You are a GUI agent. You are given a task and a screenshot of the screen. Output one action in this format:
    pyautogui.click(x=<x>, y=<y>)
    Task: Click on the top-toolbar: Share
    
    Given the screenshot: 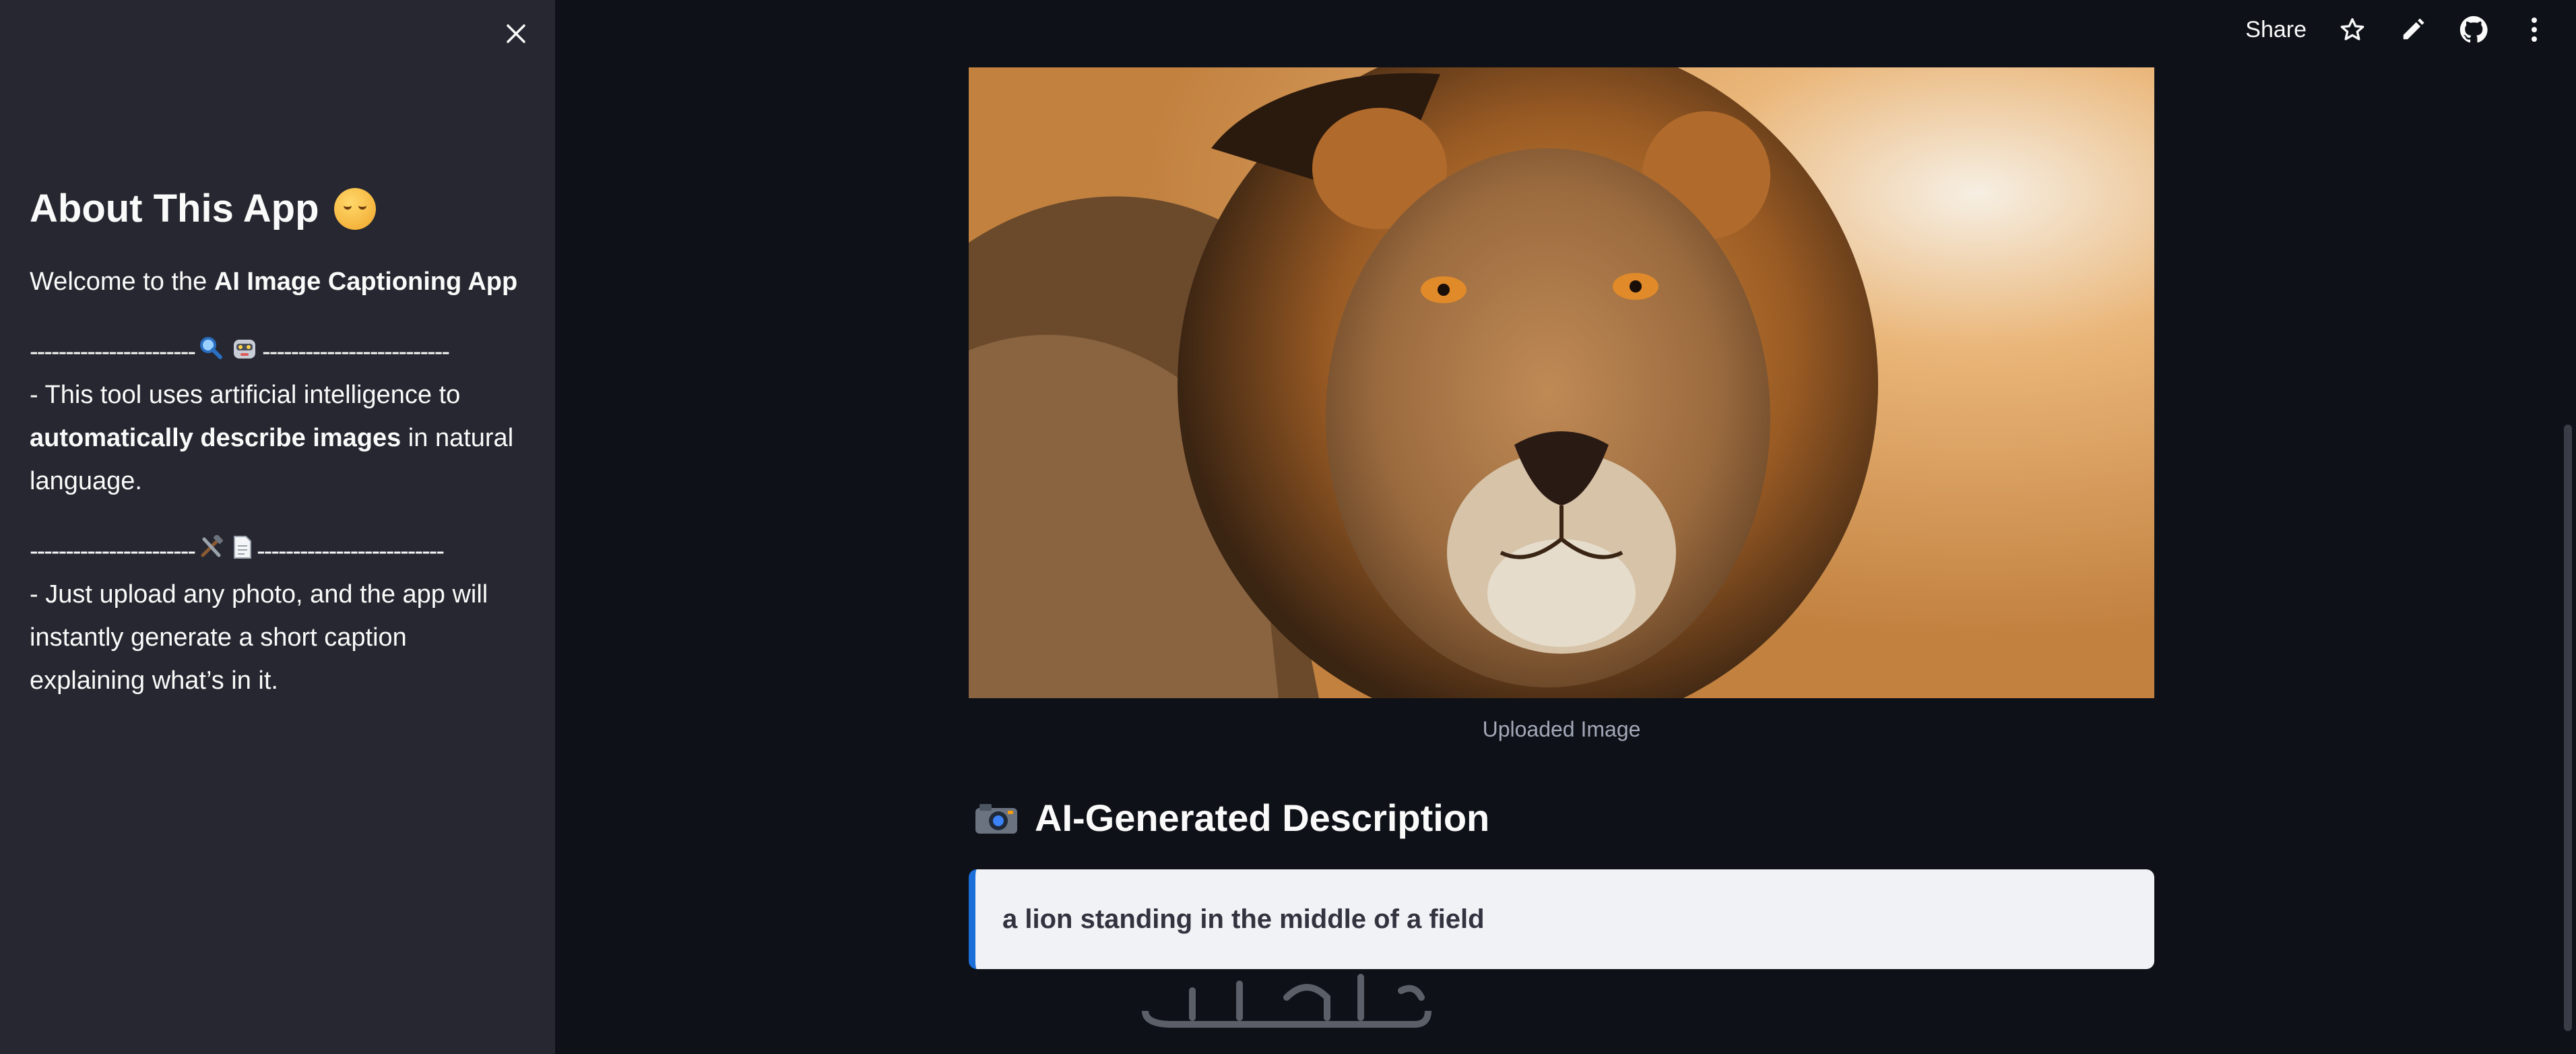 What is the action you would take?
    pyautogui.click(x=2397, y=29)
    